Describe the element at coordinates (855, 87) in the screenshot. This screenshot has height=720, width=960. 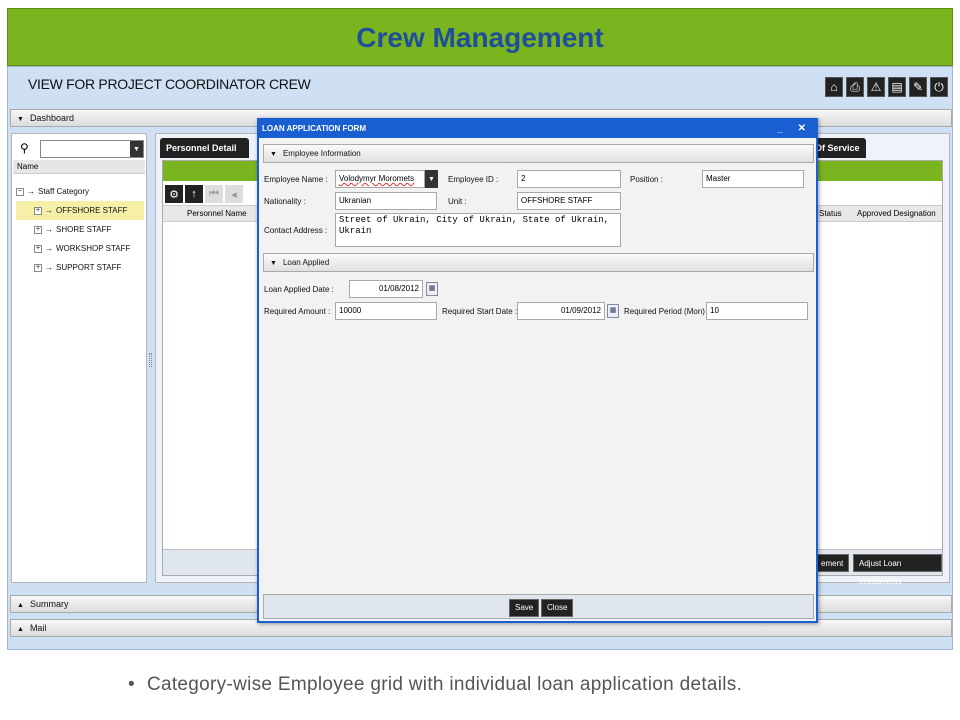
I see `print-icon: ⎙` at that location.